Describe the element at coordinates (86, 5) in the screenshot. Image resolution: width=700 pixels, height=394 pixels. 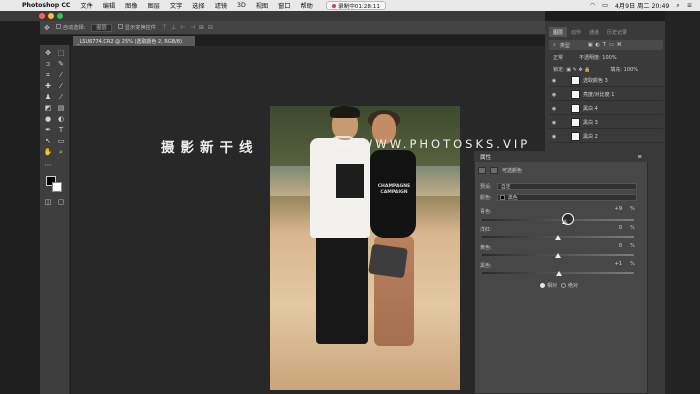
I see `menu-file: 文件` at that location.